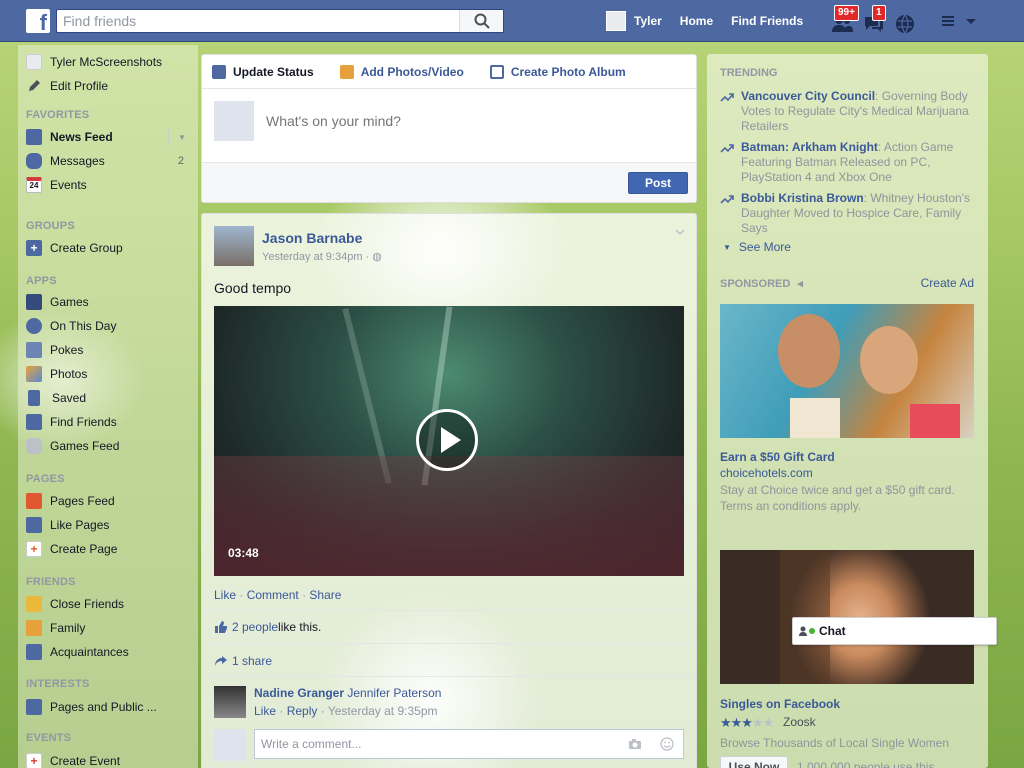 This screenshot has width=1024, height=768. I want to click on sidebar-item-create-page: + Create Page, so click(111, 549).